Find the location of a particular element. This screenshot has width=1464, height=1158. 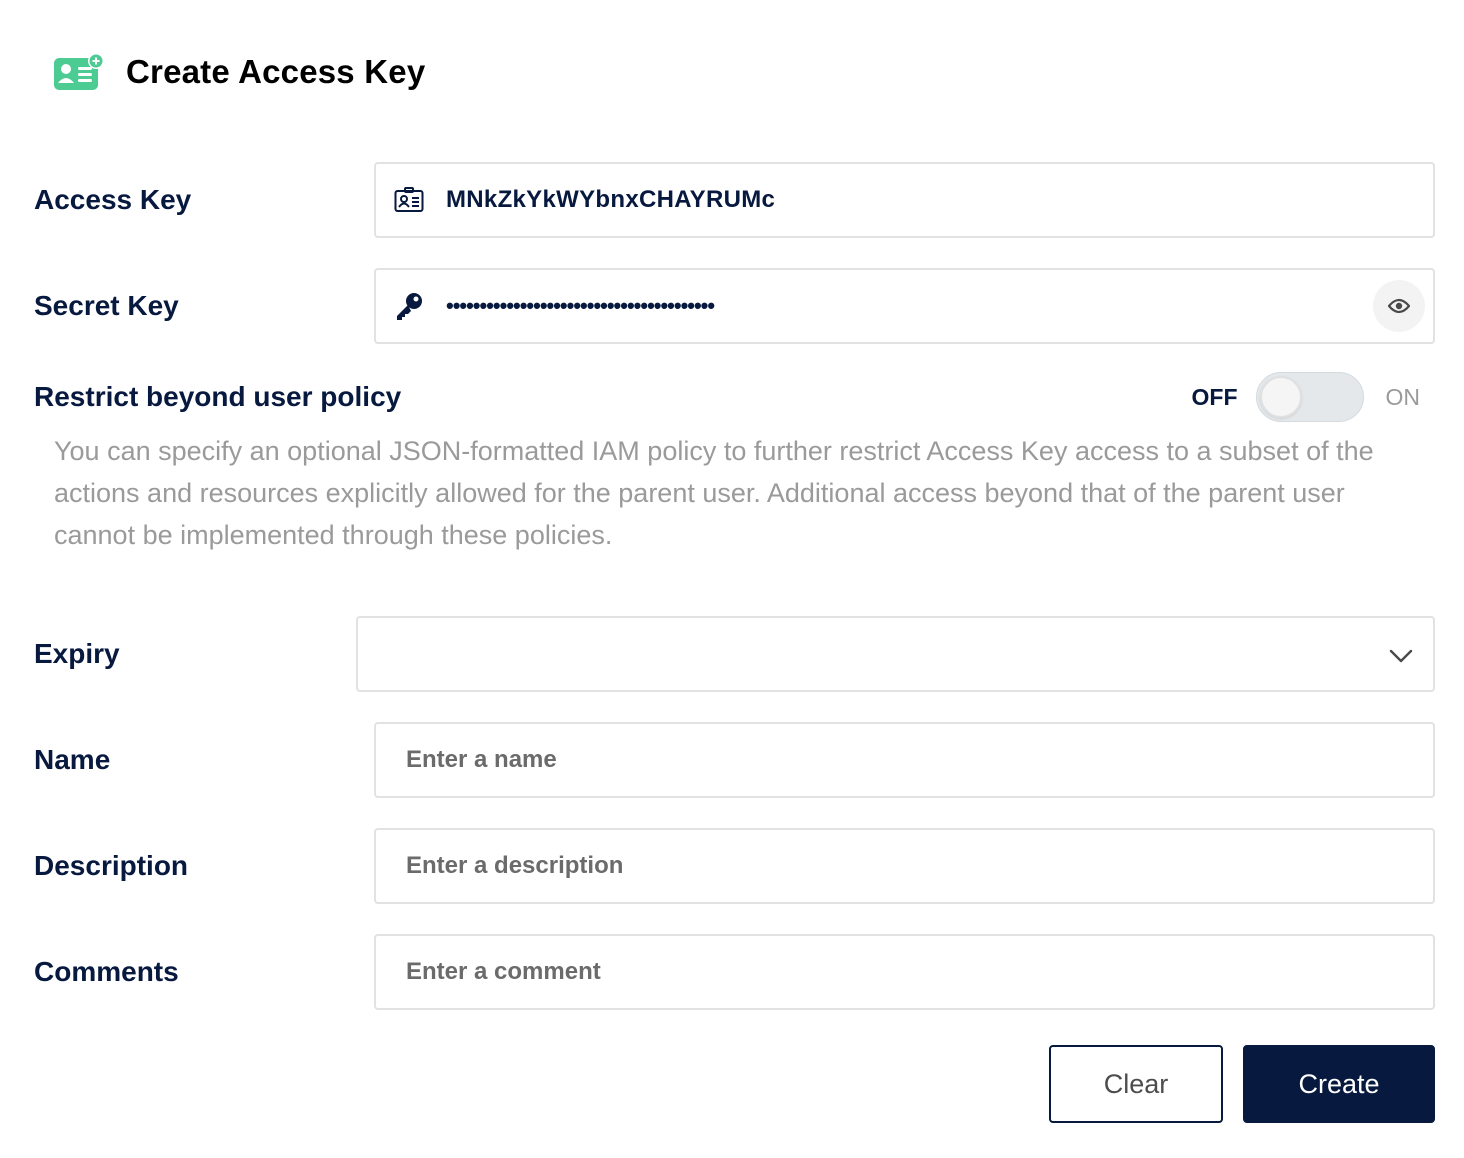

name-input is located at coordinates (904, 760).